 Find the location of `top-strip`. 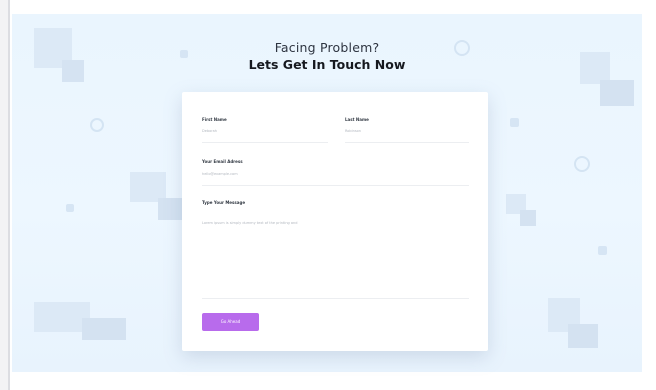

top-strip is located at coordinates (327, 7).